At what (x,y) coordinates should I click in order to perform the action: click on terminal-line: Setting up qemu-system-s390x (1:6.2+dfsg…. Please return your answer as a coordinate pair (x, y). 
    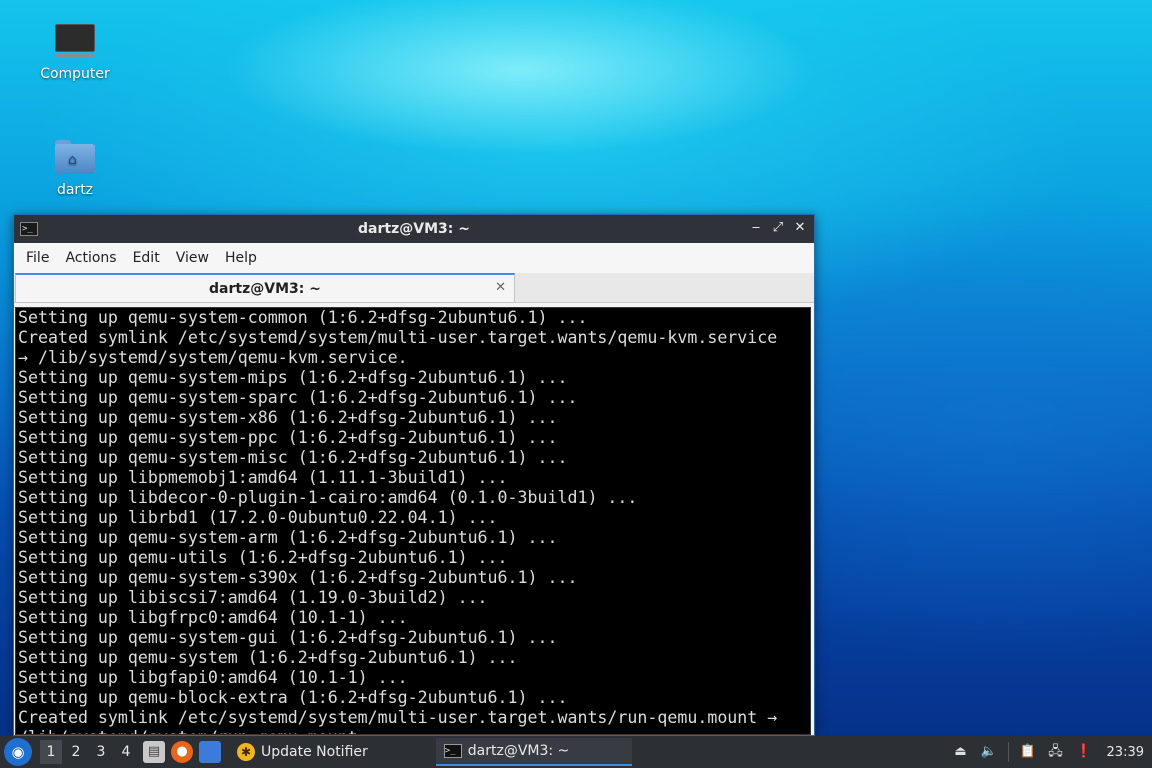
    Looking at the image, I should click on (298, 577).